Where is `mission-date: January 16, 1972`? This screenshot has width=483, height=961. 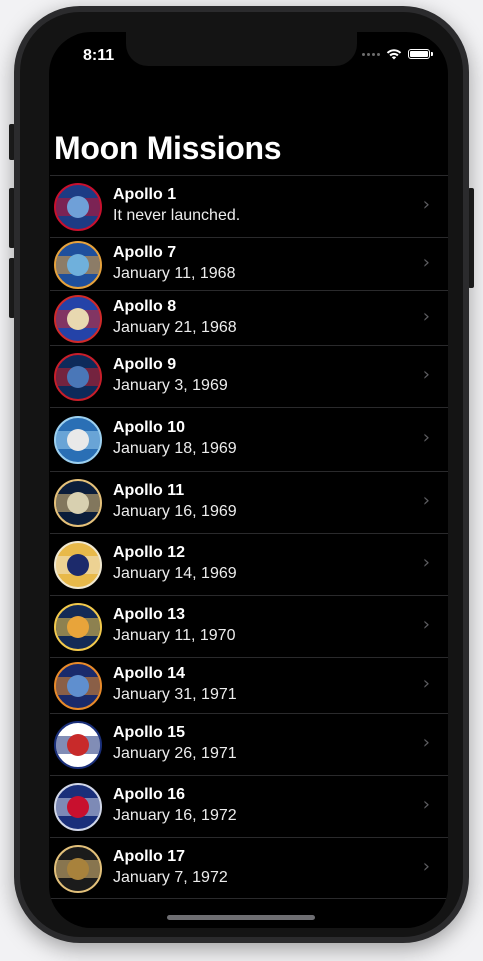 mission-date: January 16, 1972 is located at coordinates (175, 815).